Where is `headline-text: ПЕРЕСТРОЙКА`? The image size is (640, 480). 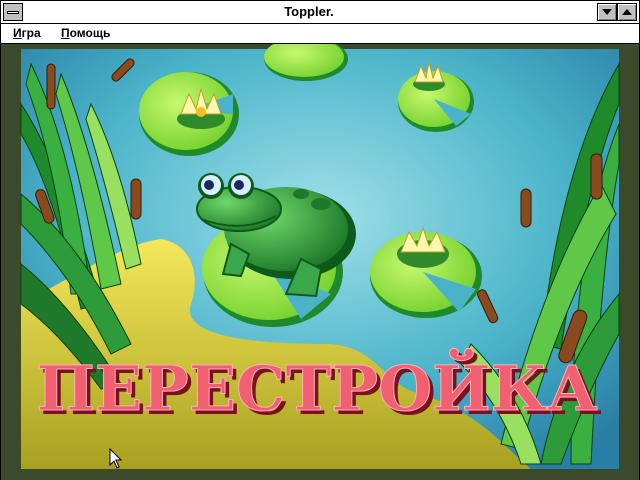
headline-text: ПЕРЕСТРОЙКА is located at coordinates (316, 386).